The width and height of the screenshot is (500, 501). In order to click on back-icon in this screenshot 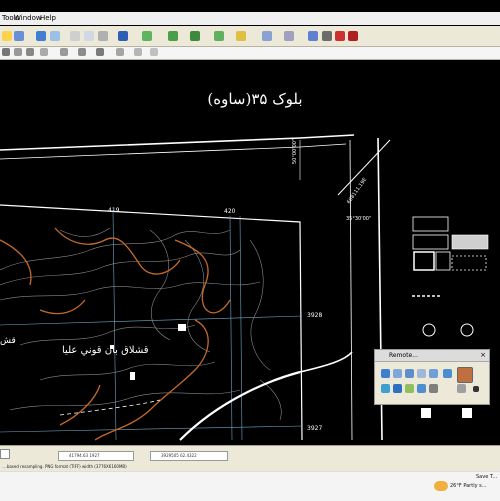, I will do `click(397, 388)`.